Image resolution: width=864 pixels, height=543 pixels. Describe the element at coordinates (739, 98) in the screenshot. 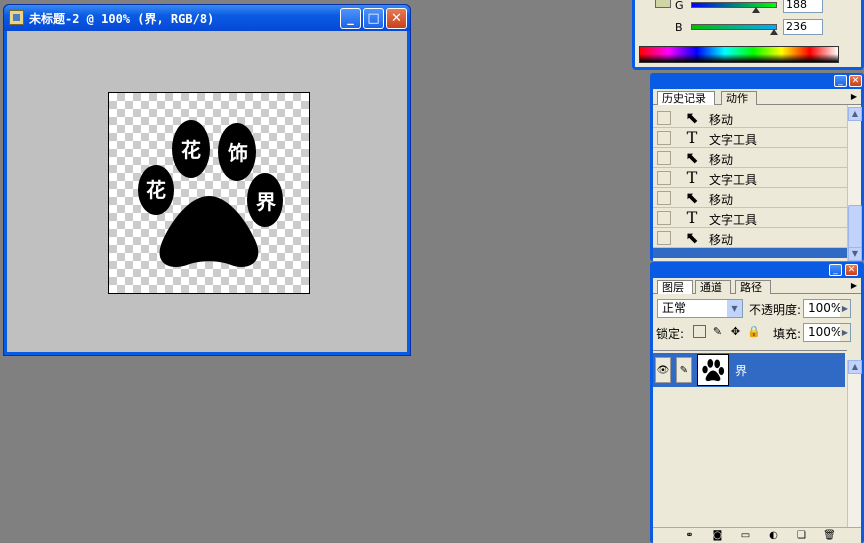

I see `tab-actions: 动作` at that location.